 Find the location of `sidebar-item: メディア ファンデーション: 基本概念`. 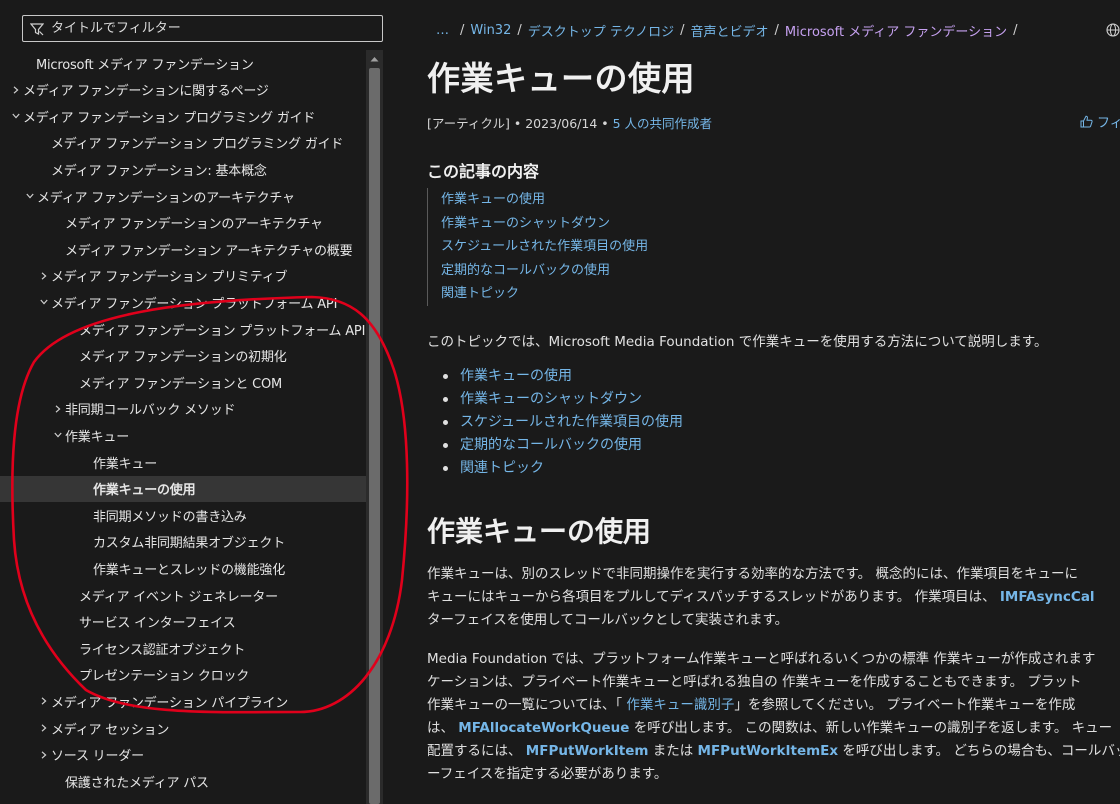

sidebar-item: メディア ファンデーション: 基本概念 is located at coordinates (183, 169).